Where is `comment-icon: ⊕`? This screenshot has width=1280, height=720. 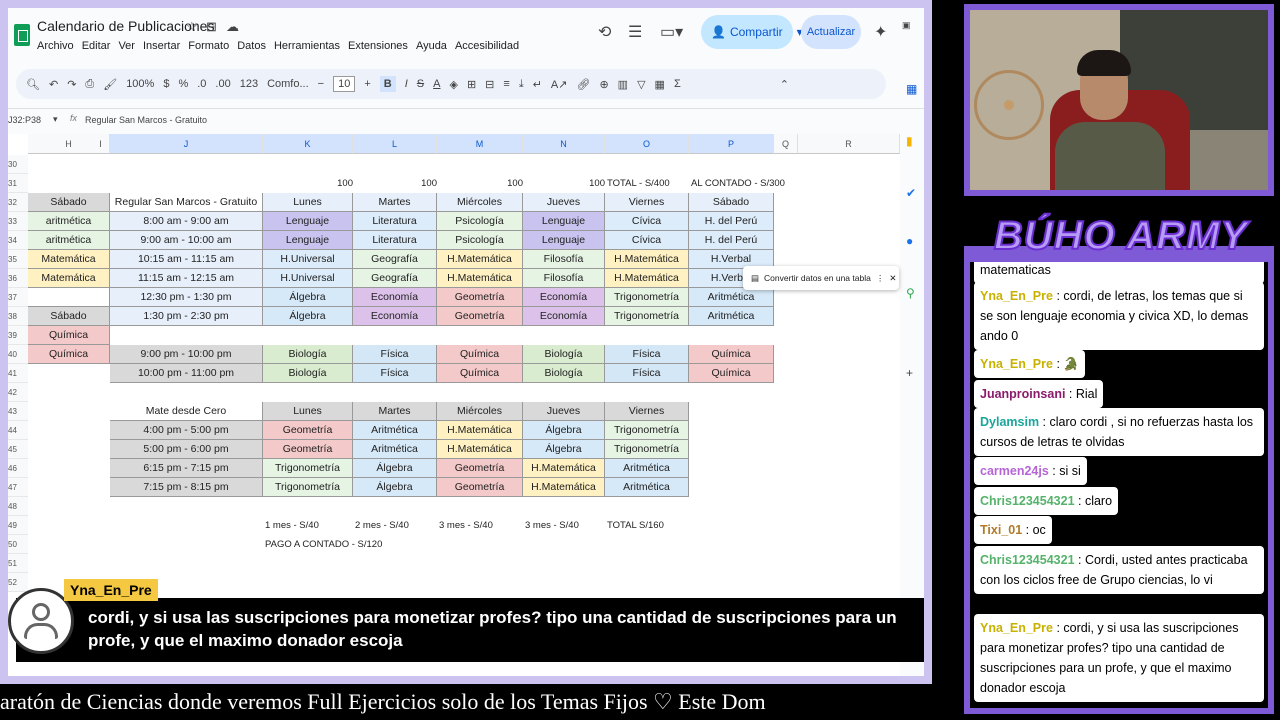 comment-icon: ⊕ is located at coordinates (603, 84).